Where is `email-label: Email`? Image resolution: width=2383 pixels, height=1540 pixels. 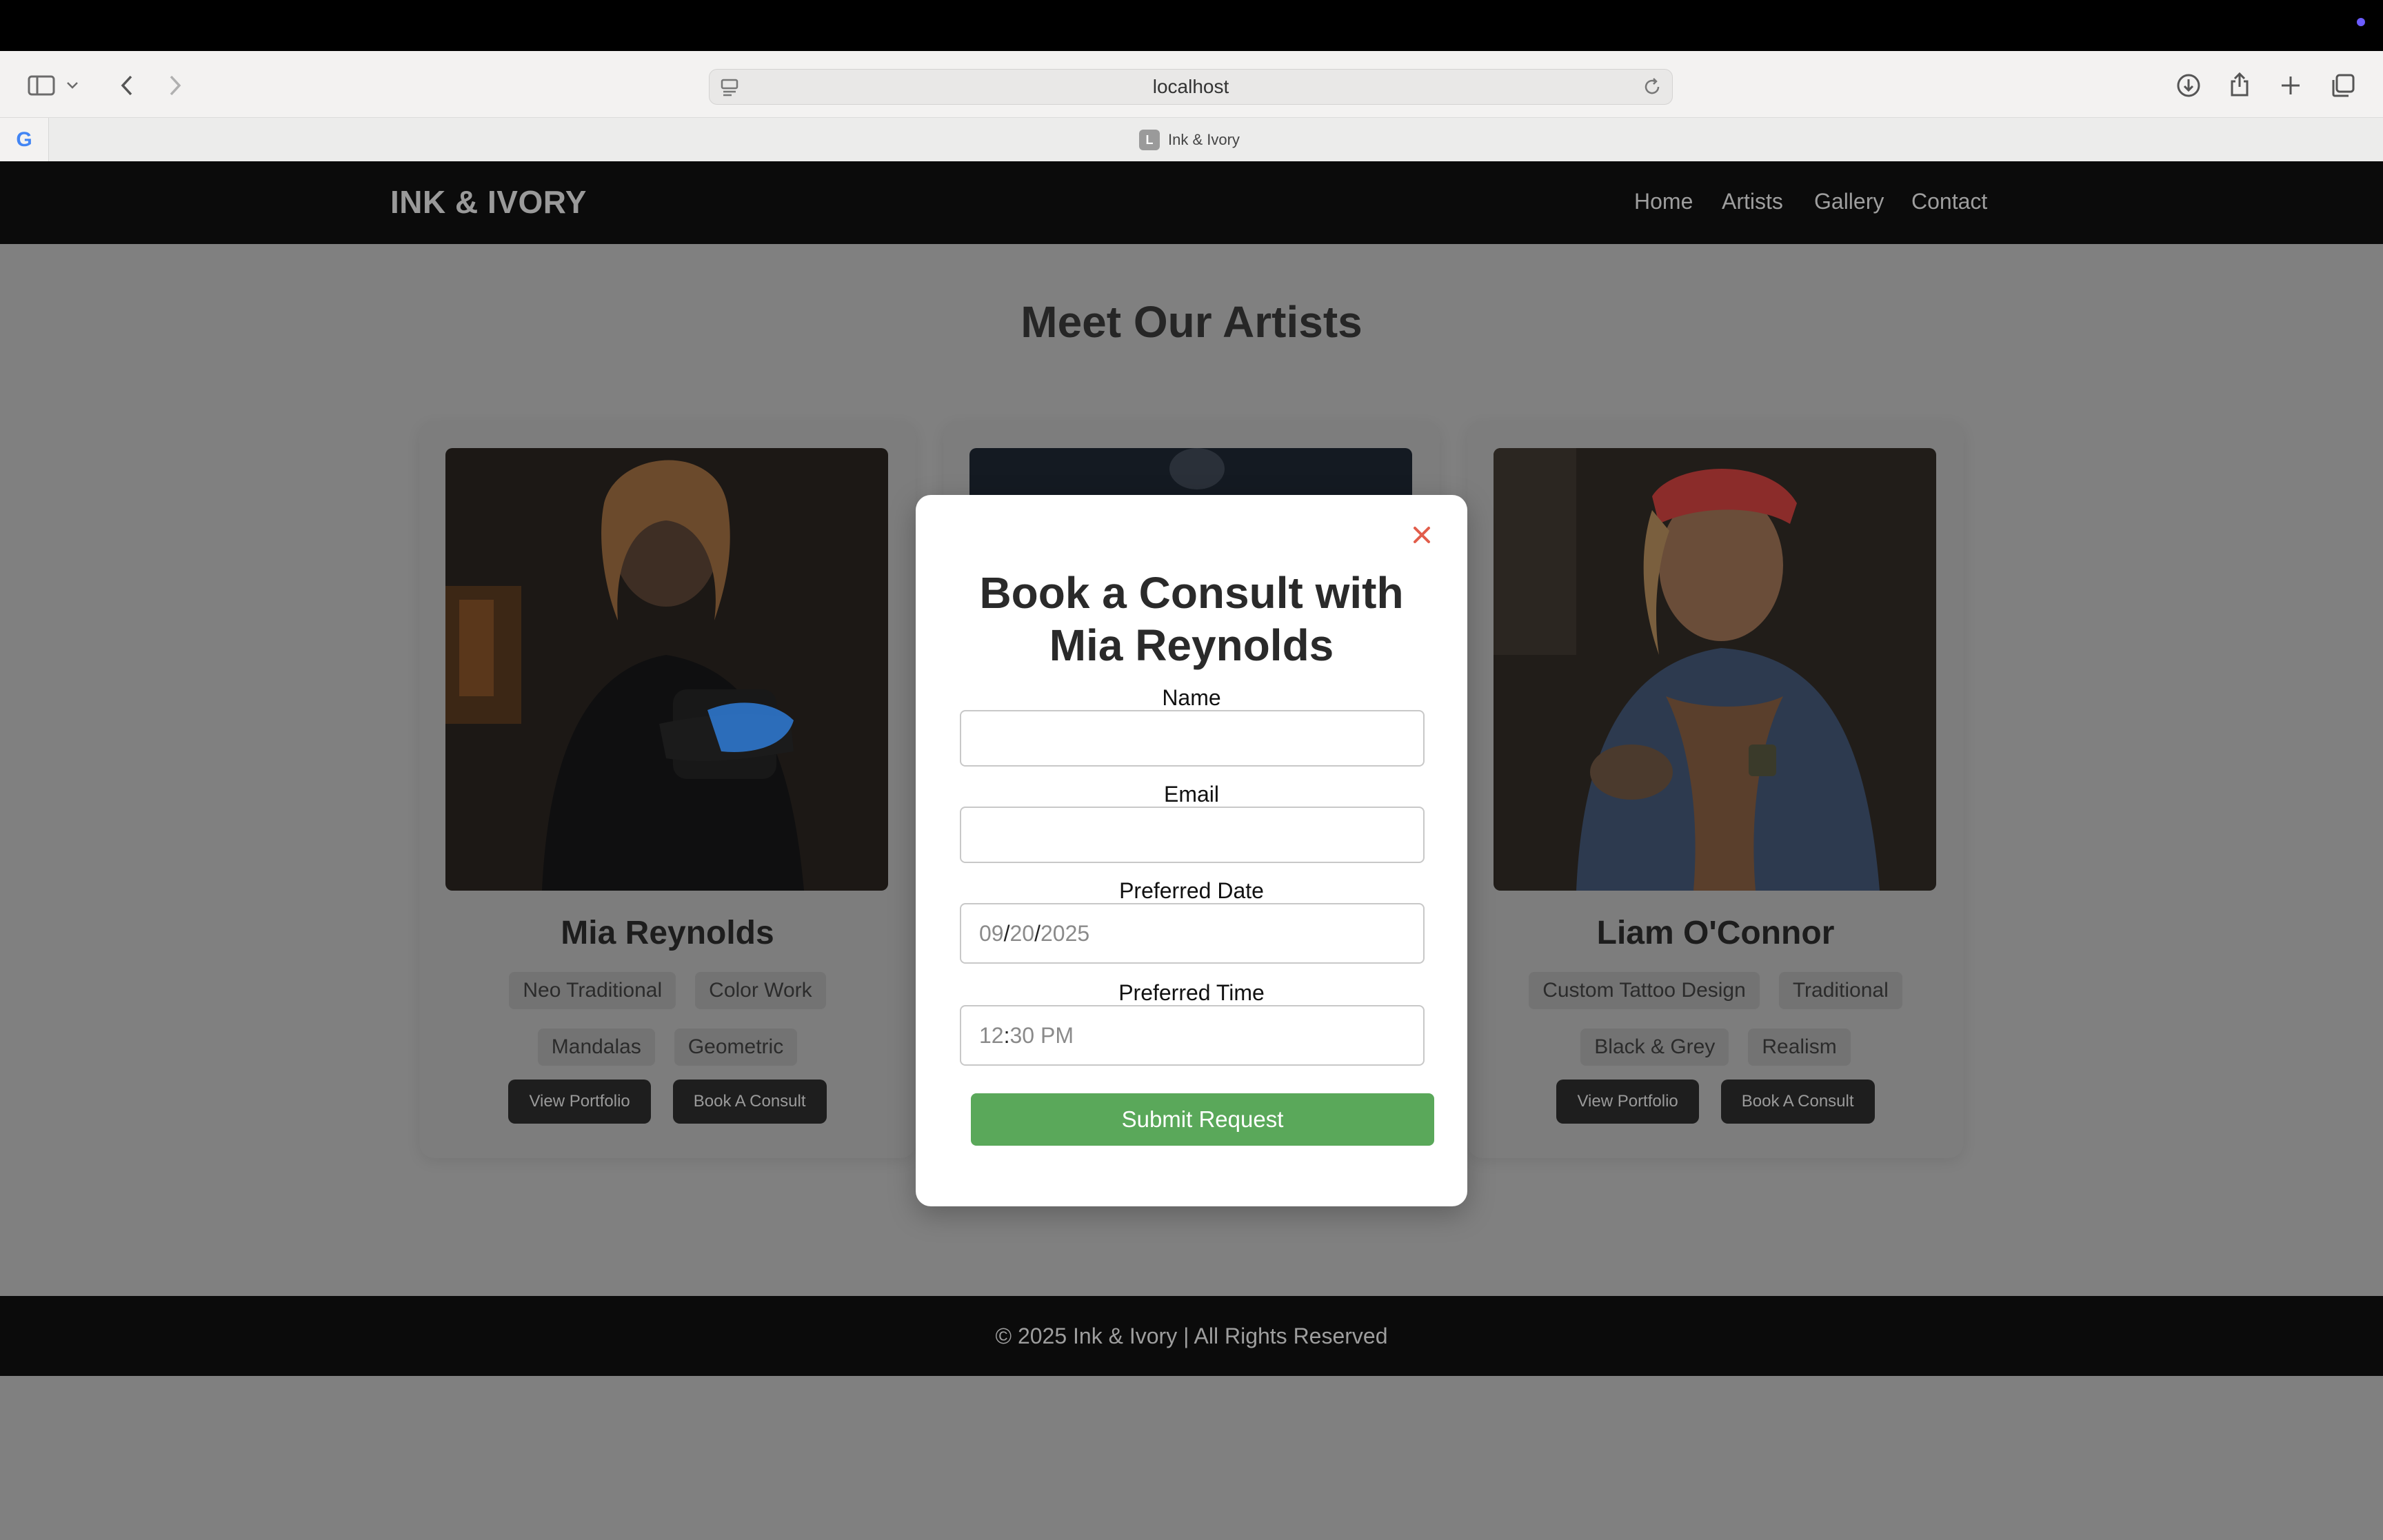 email-label: Email is located at coordinates (1191, 794).